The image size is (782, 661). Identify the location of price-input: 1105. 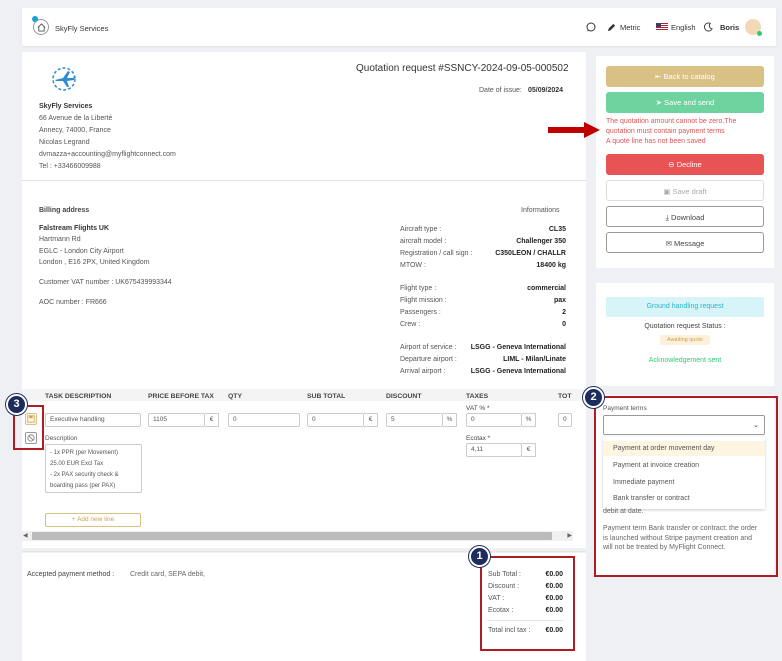
(176, 420).